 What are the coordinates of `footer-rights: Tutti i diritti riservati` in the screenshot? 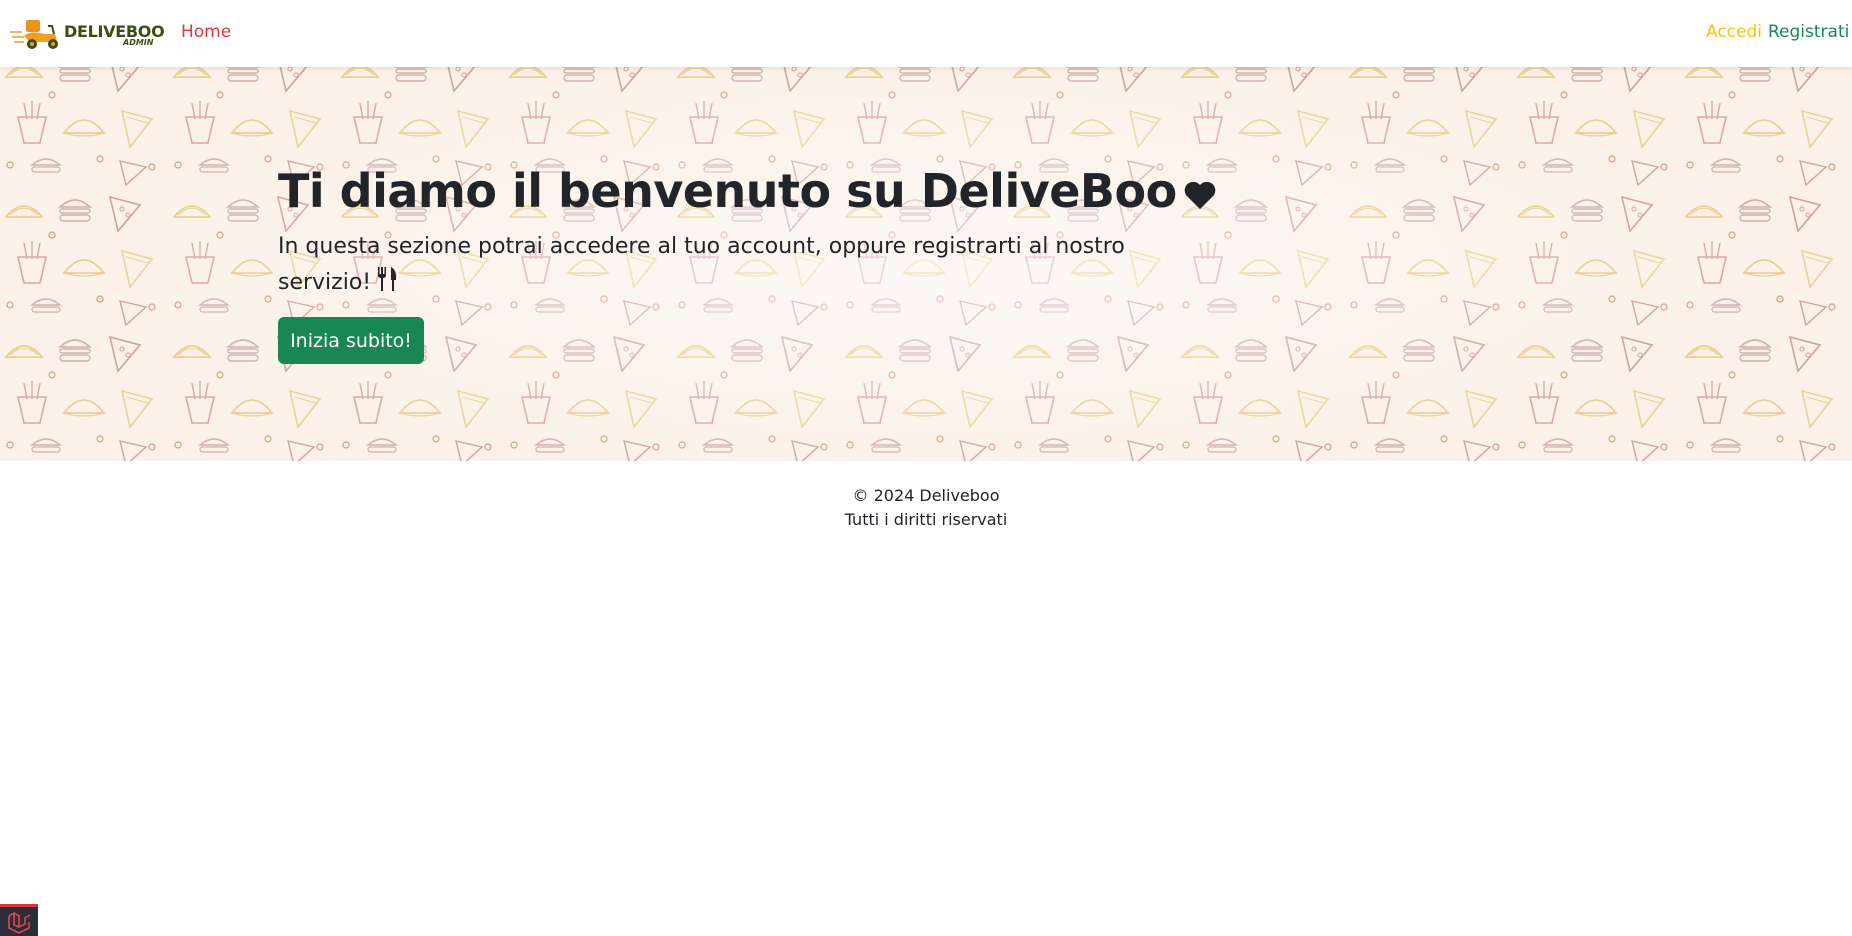 It's located at (926, 519).